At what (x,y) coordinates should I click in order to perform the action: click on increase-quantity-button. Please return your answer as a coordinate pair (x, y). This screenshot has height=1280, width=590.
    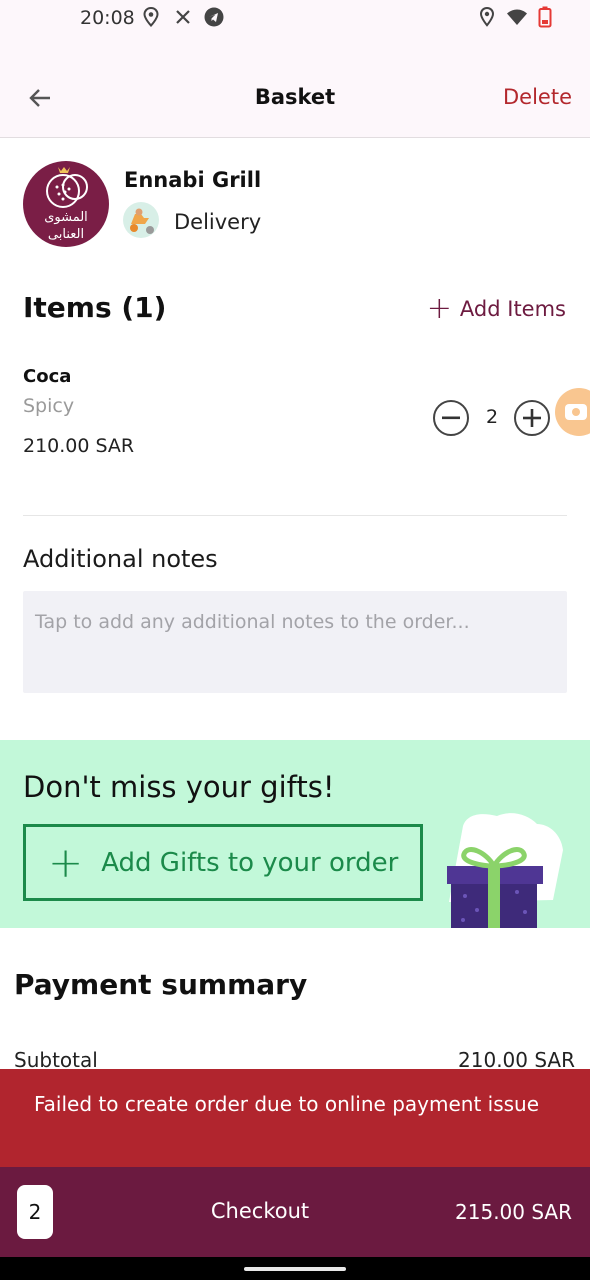
    Looking at the image, I should click on (532, 418).